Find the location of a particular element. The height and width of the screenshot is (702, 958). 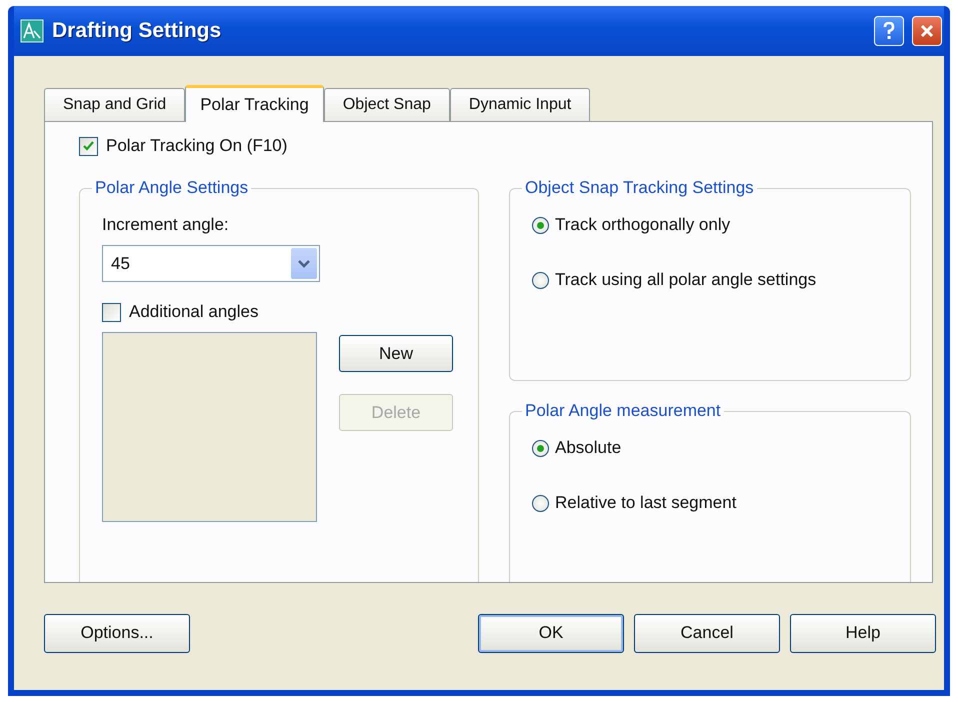

radio-label: Absolute is located at coordinates (588, 448).